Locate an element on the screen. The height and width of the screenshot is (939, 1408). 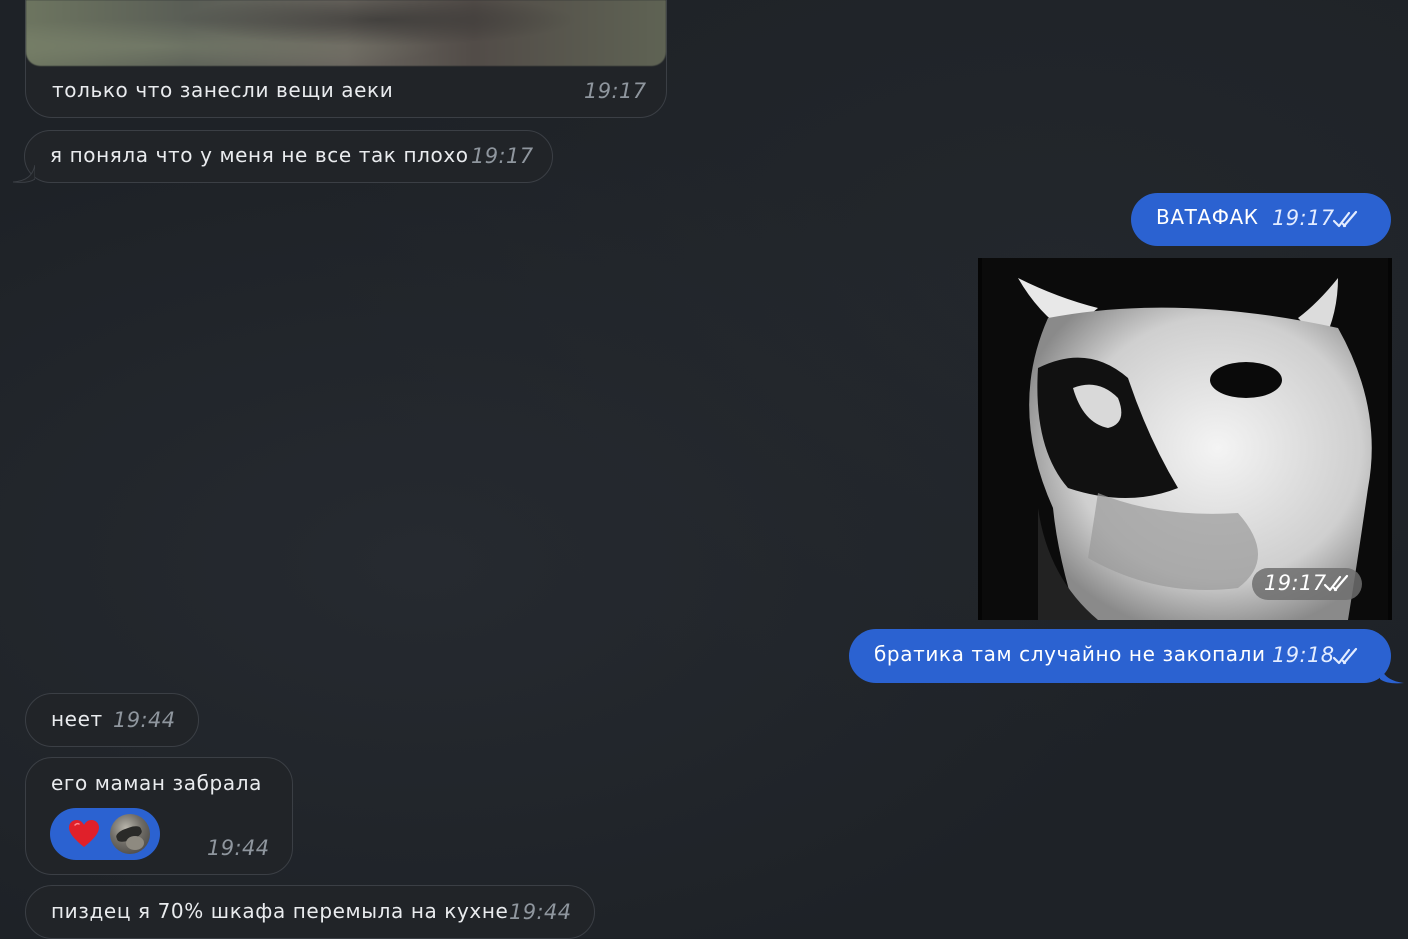
avatar is located at coordinates (130, 834).